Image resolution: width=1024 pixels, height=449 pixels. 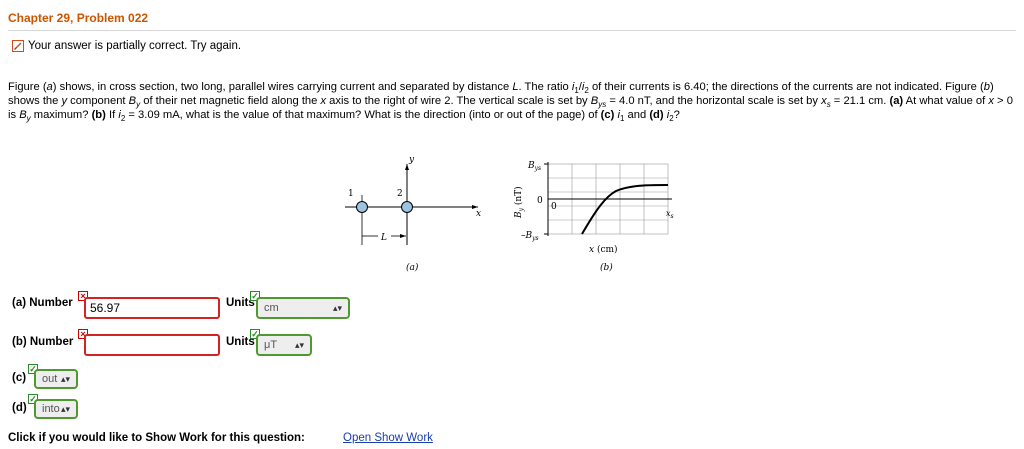 What do you see at coordinates (606, 267) in the screenshot?
I see `figure-b-caption: (b)` at bounding box center [606, 267].